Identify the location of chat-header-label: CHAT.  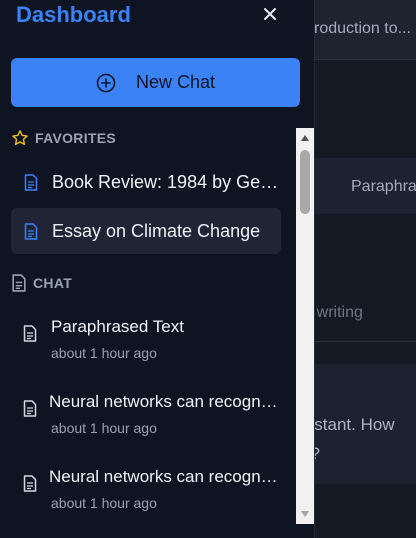
(53, 283).